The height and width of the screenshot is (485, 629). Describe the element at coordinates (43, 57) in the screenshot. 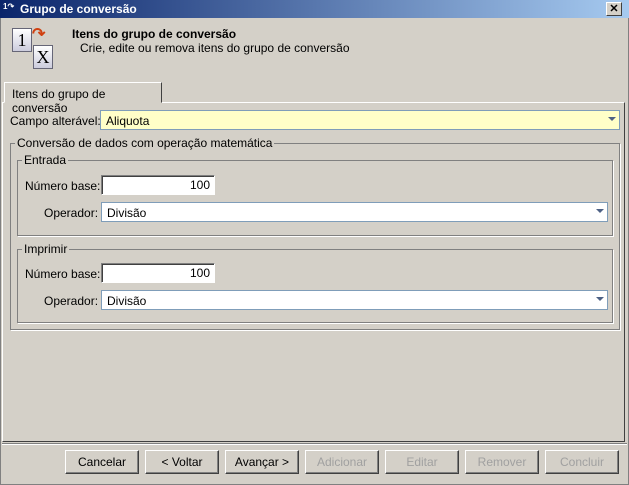

I see `conversion-to-icon: X` at that location.